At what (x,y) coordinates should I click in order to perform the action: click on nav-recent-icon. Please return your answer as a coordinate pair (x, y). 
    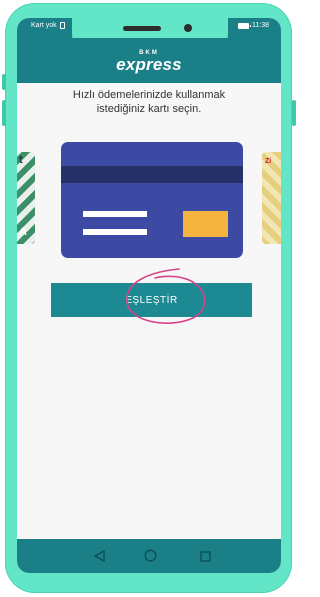
    Looking at the image, I should click on (205, 556).